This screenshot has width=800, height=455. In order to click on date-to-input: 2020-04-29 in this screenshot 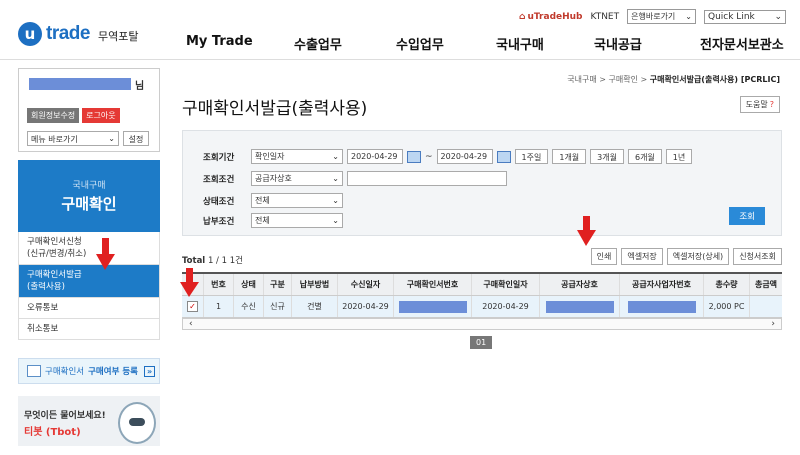, I will do `click(464, 156)`.